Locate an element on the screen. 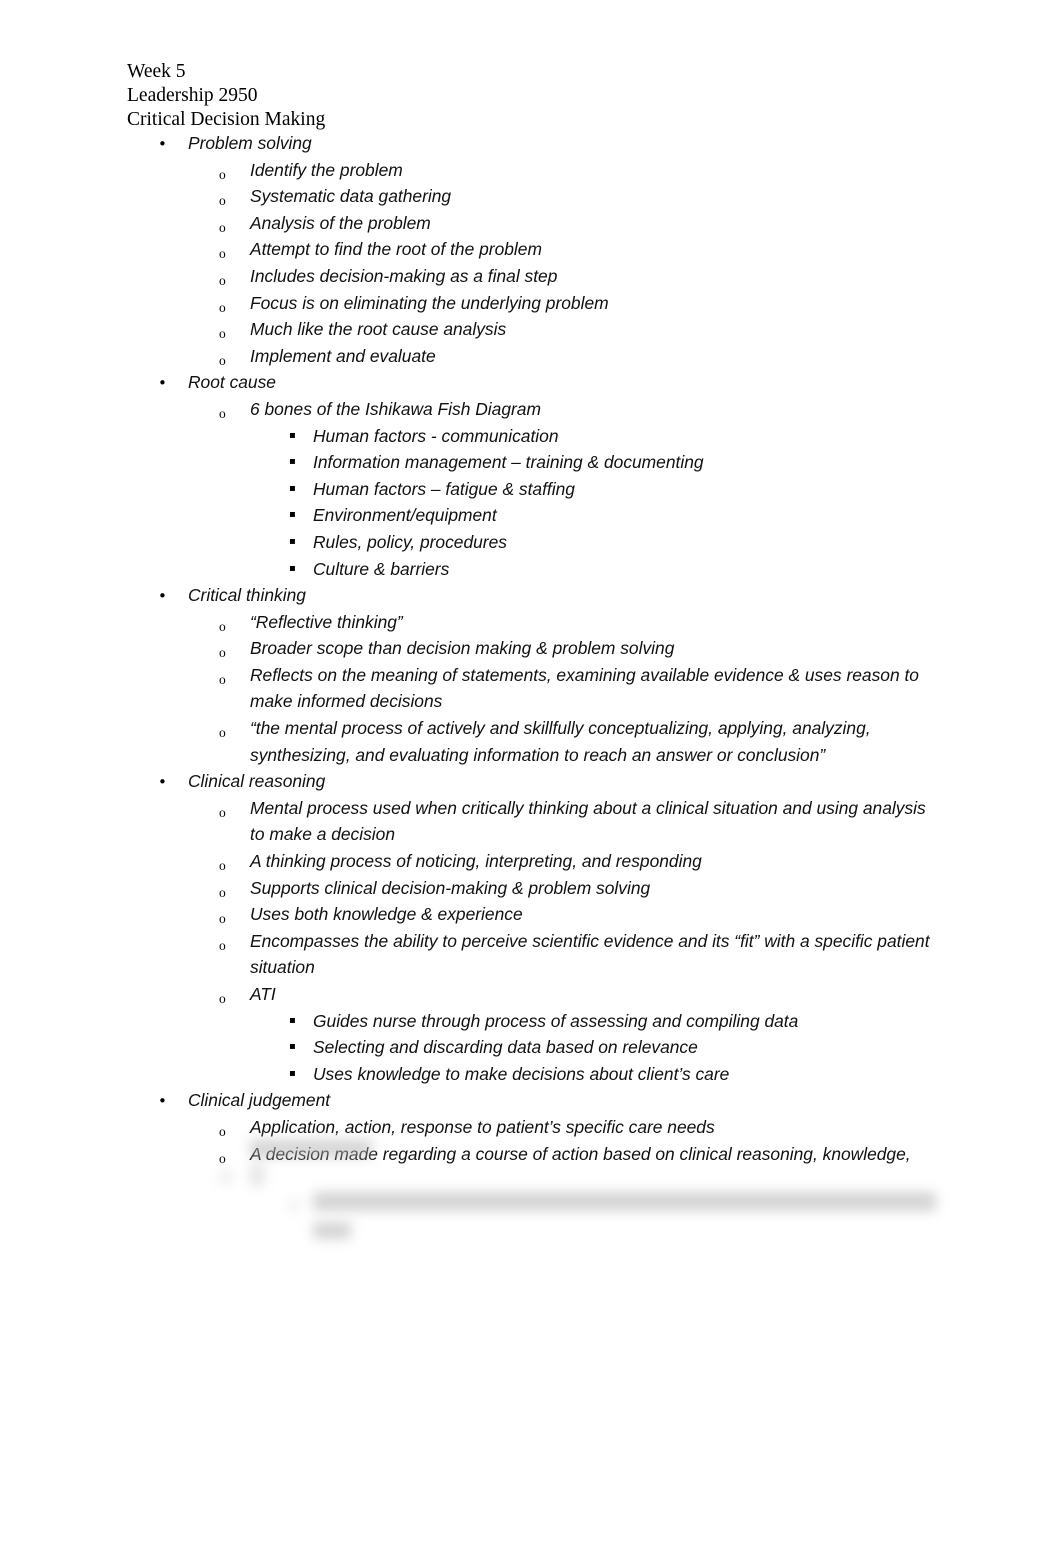 The image size is (1062, 1556). outline-item-text: Includes decision-making as a final step is located at coordinates (404, 275).